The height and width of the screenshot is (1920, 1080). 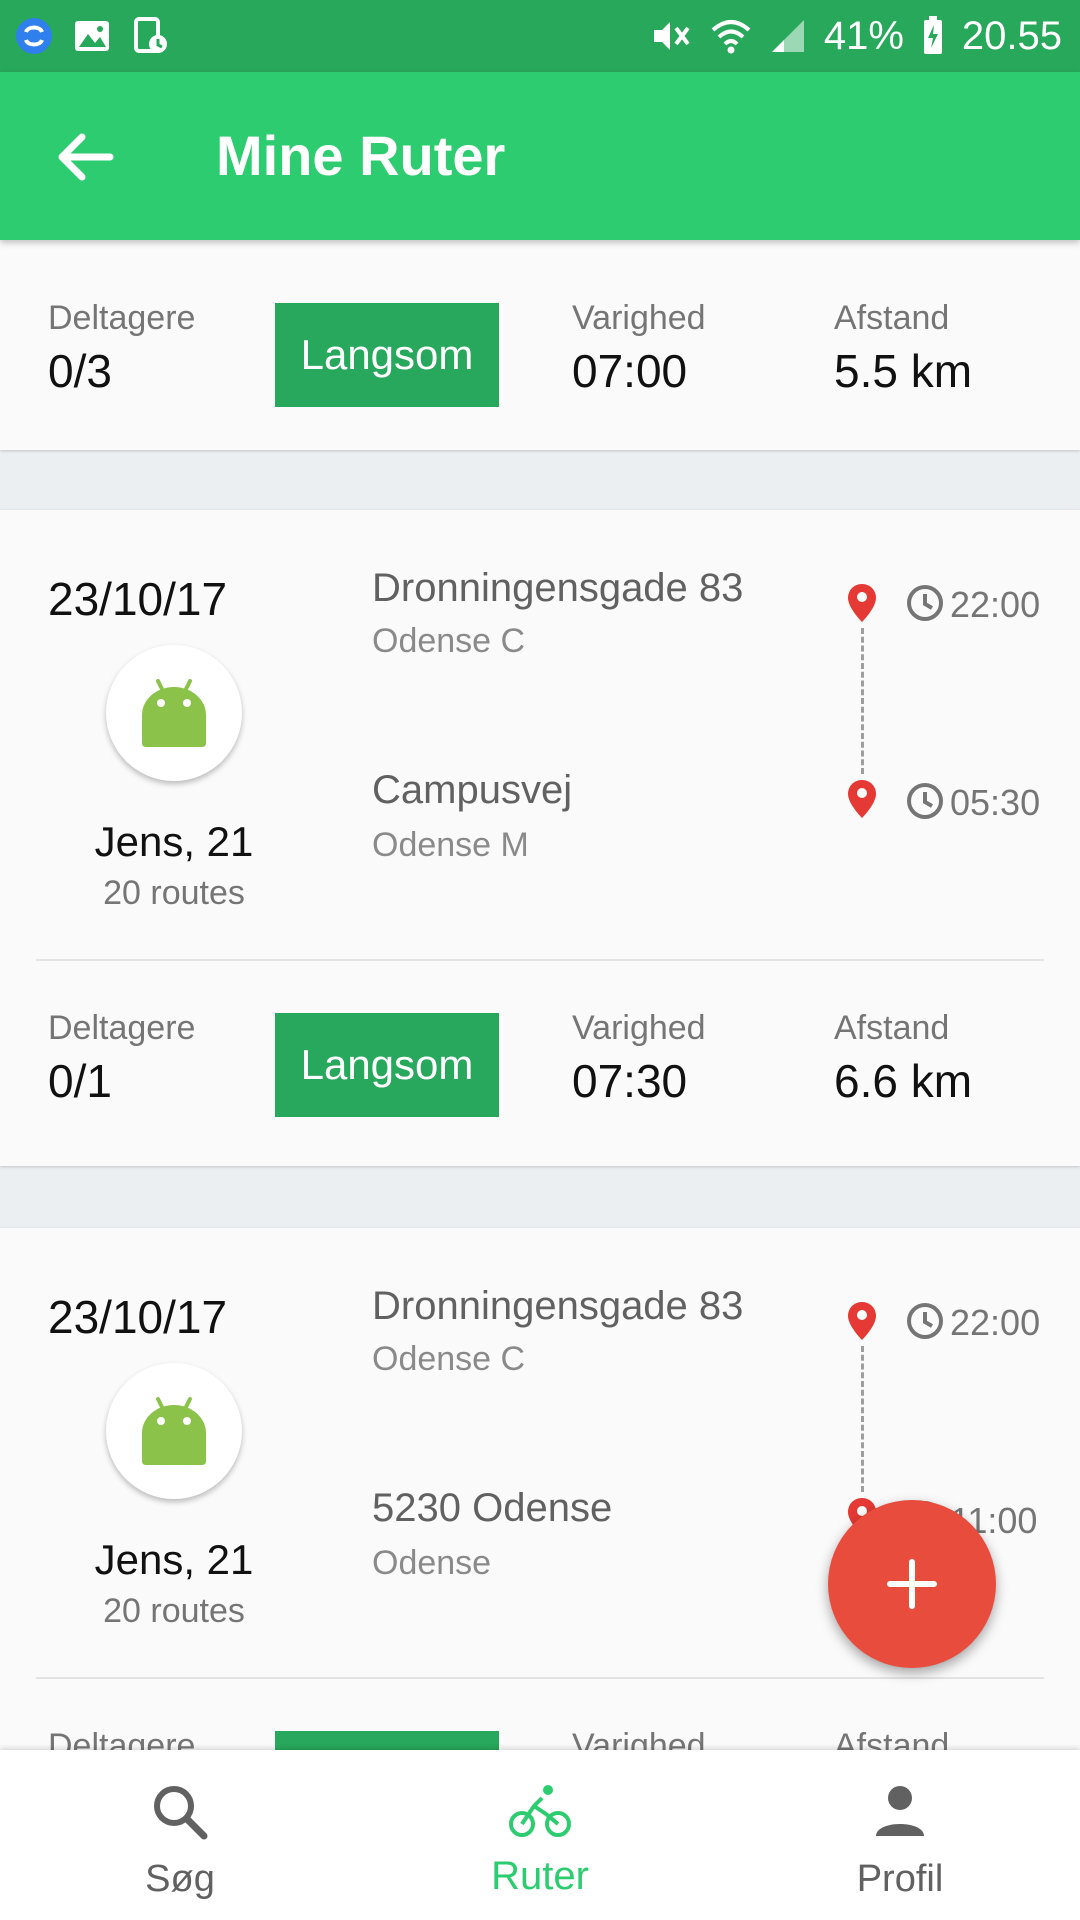 I want to click on duration-value: 07:00, so click(x=630, y=371).